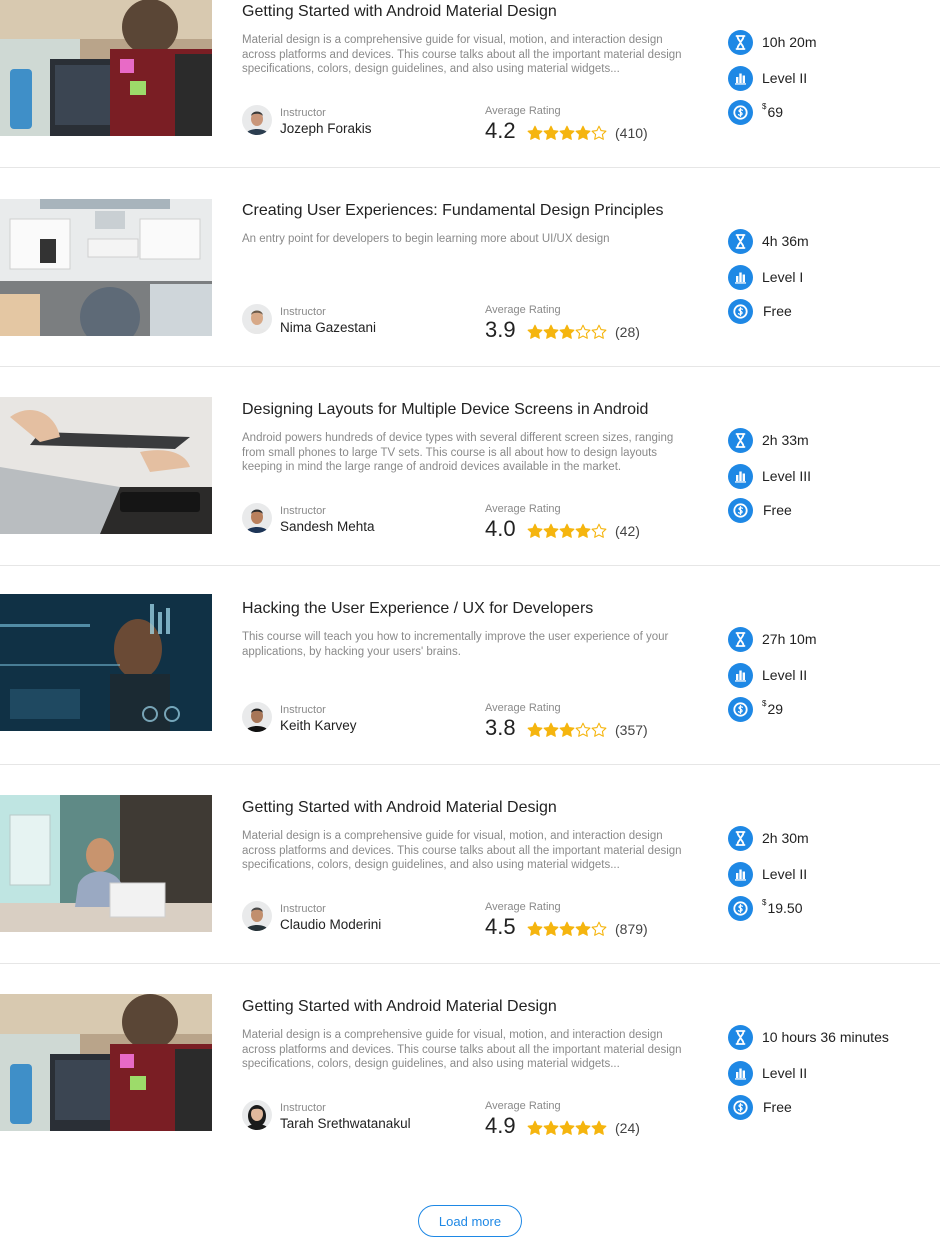 The width and height of the screenshot is (940, 1238). I want to click on instructor-name: Tarah Srethwatanakul, so click(345, 1123).